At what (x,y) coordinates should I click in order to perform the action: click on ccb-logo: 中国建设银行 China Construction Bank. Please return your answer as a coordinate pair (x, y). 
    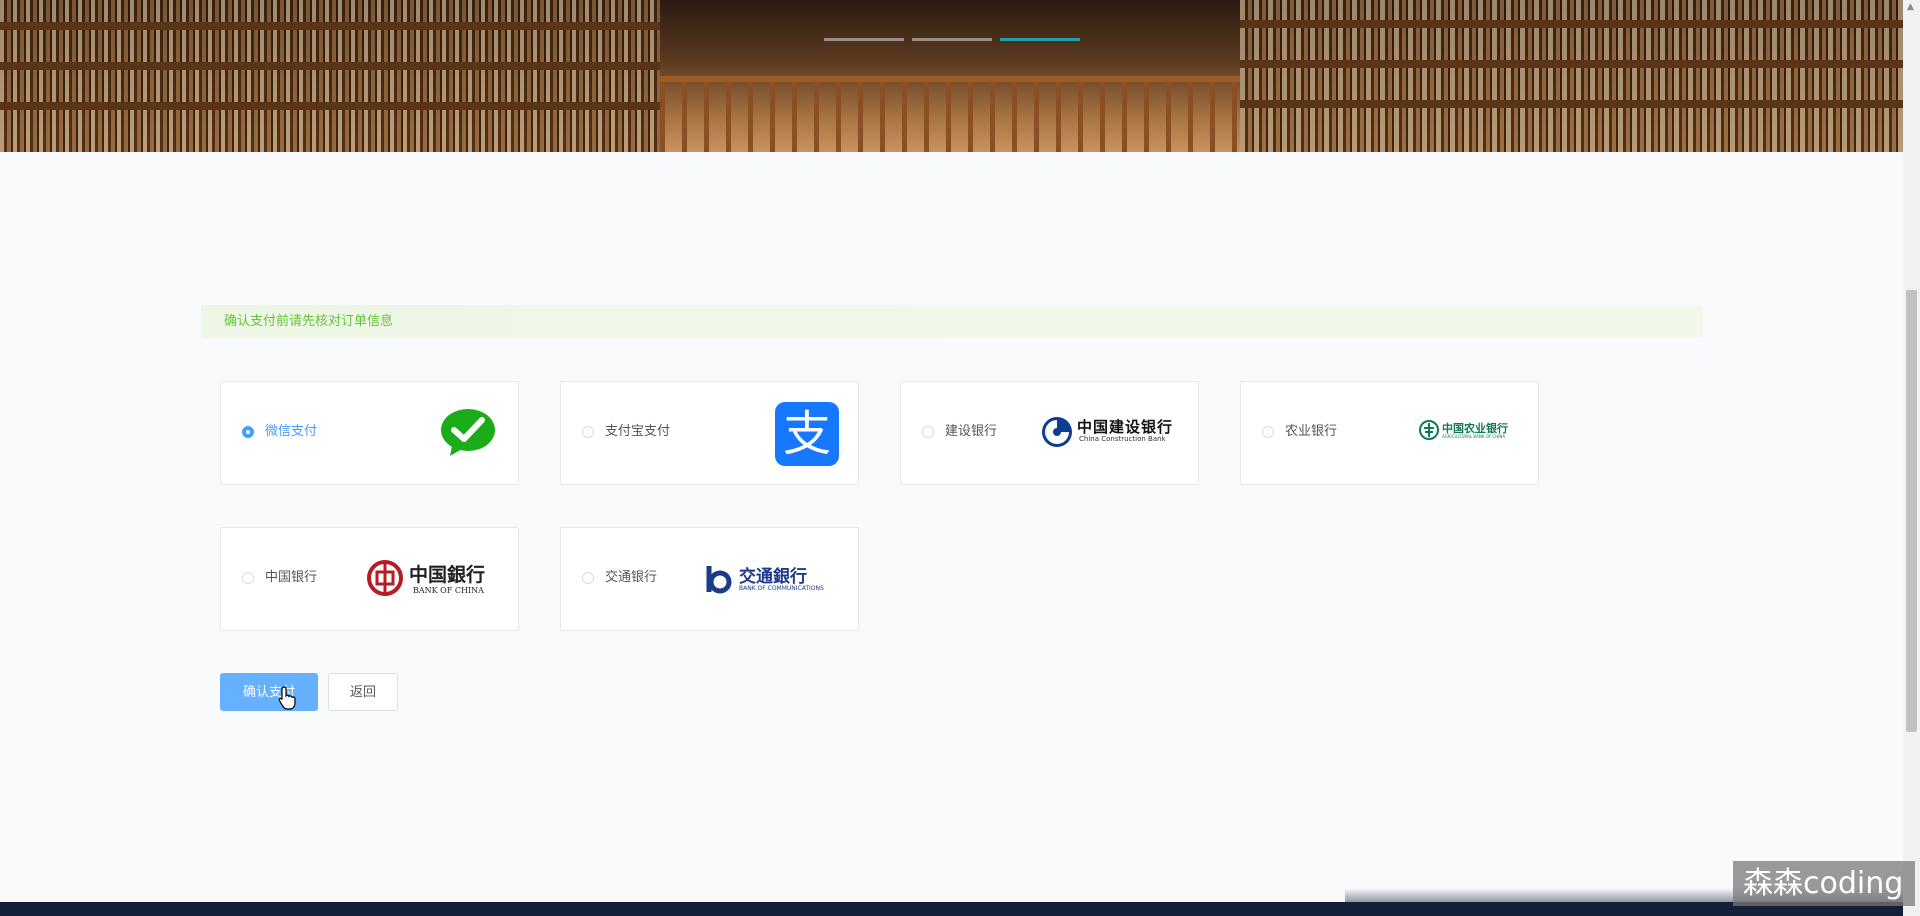
    Looking at the image, I should click on (1113, 434).